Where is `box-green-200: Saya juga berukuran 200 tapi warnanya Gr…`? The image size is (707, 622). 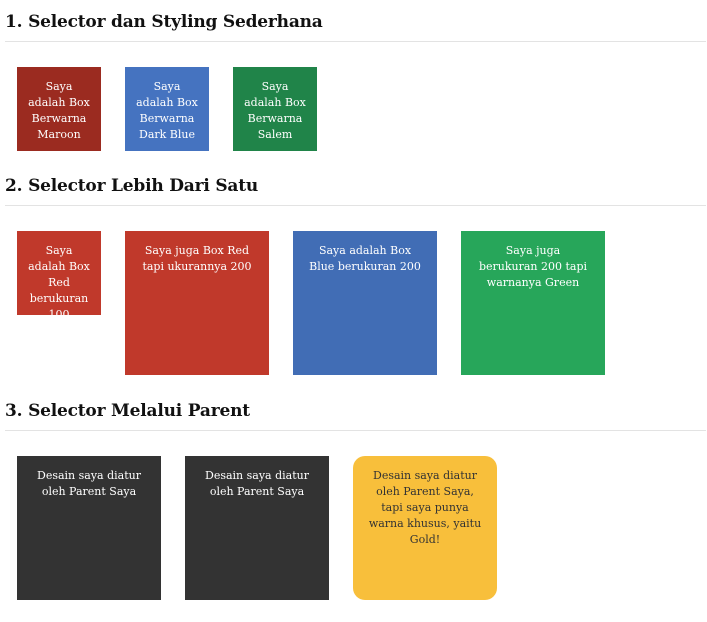
box-green-200: Saya juga berukuran 200 tapi warnanya Gr… is located at coordinates (533, 303).